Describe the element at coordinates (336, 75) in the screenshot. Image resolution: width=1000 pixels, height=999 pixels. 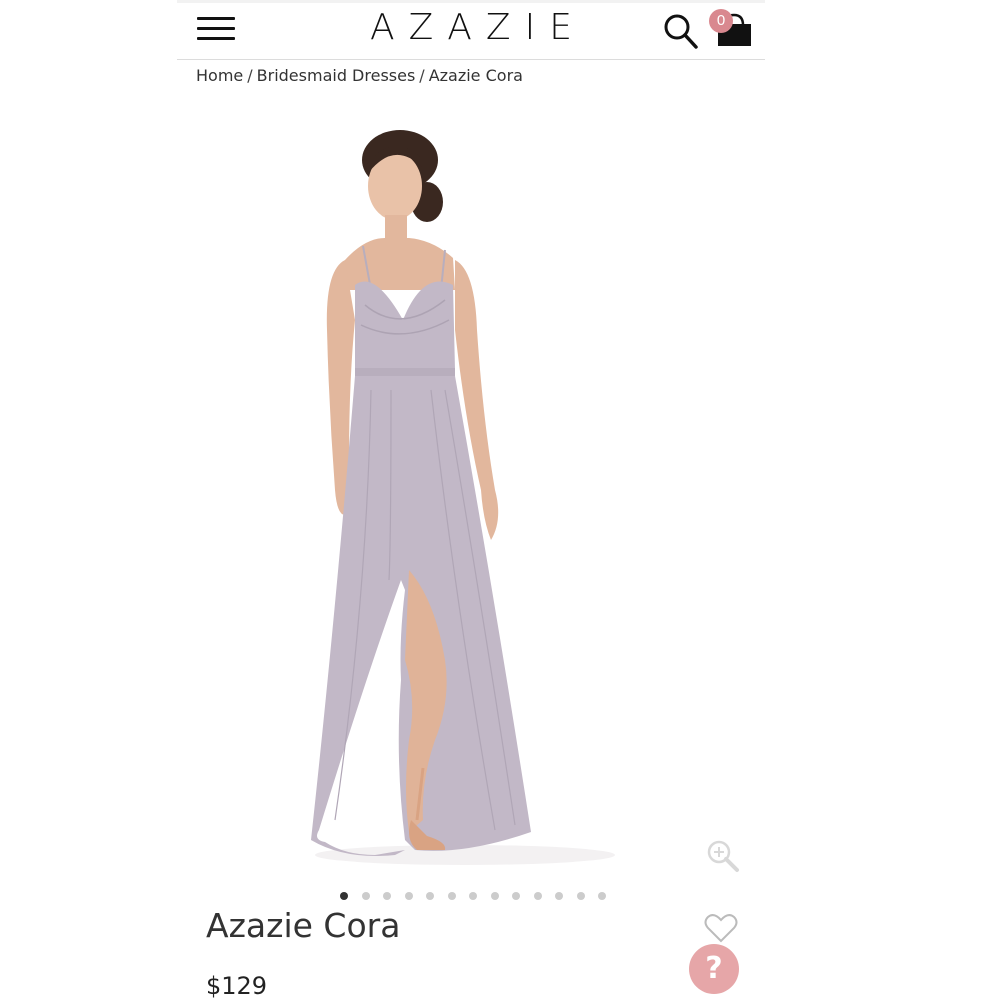
I see `breadcrumb-bridesmaid-dresses: Bridesmaid Dresses` at that location.